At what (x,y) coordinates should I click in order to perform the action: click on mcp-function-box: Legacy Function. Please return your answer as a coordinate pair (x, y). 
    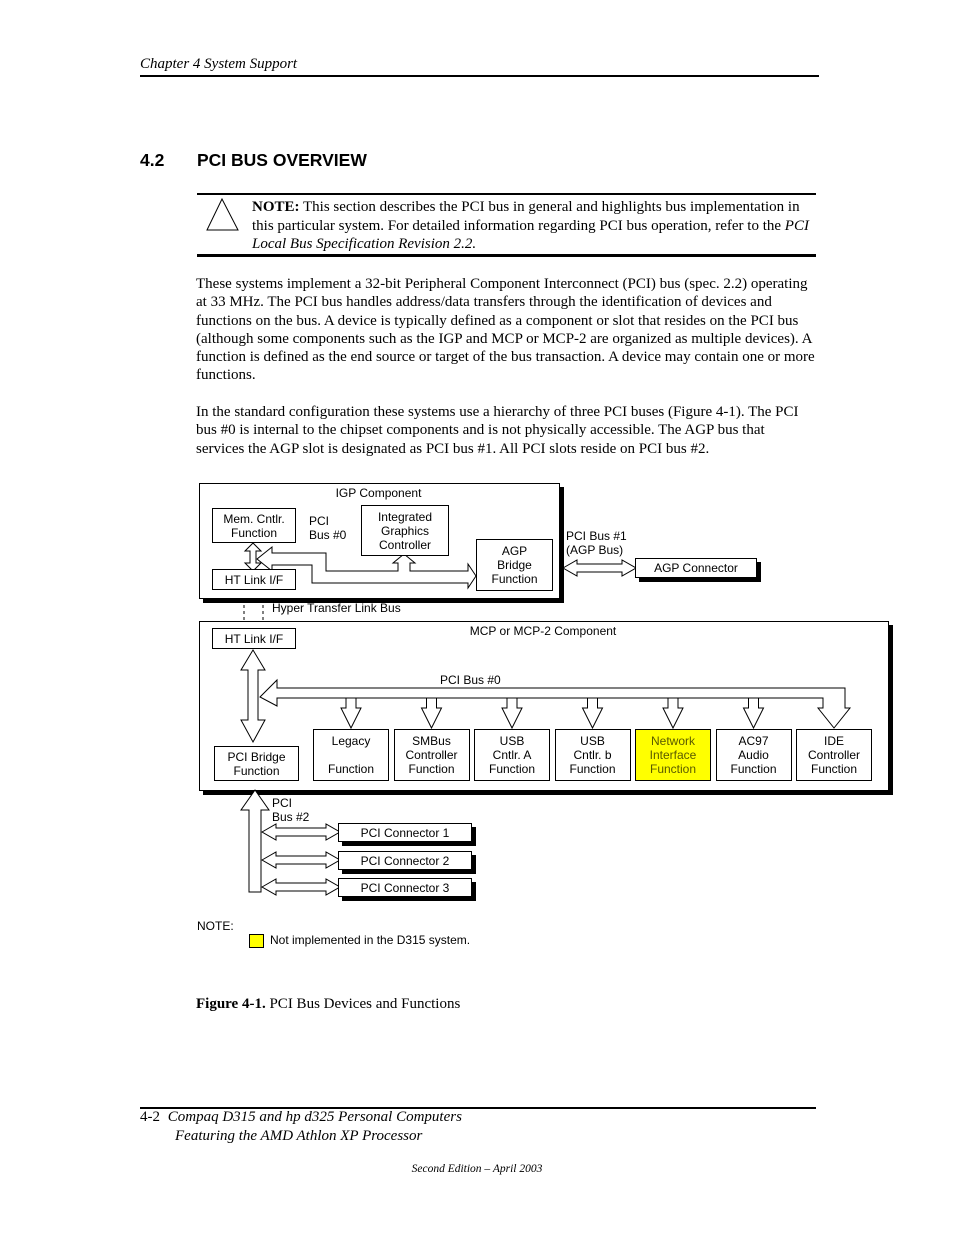
    Looking at the image, I should click on (351, 755).